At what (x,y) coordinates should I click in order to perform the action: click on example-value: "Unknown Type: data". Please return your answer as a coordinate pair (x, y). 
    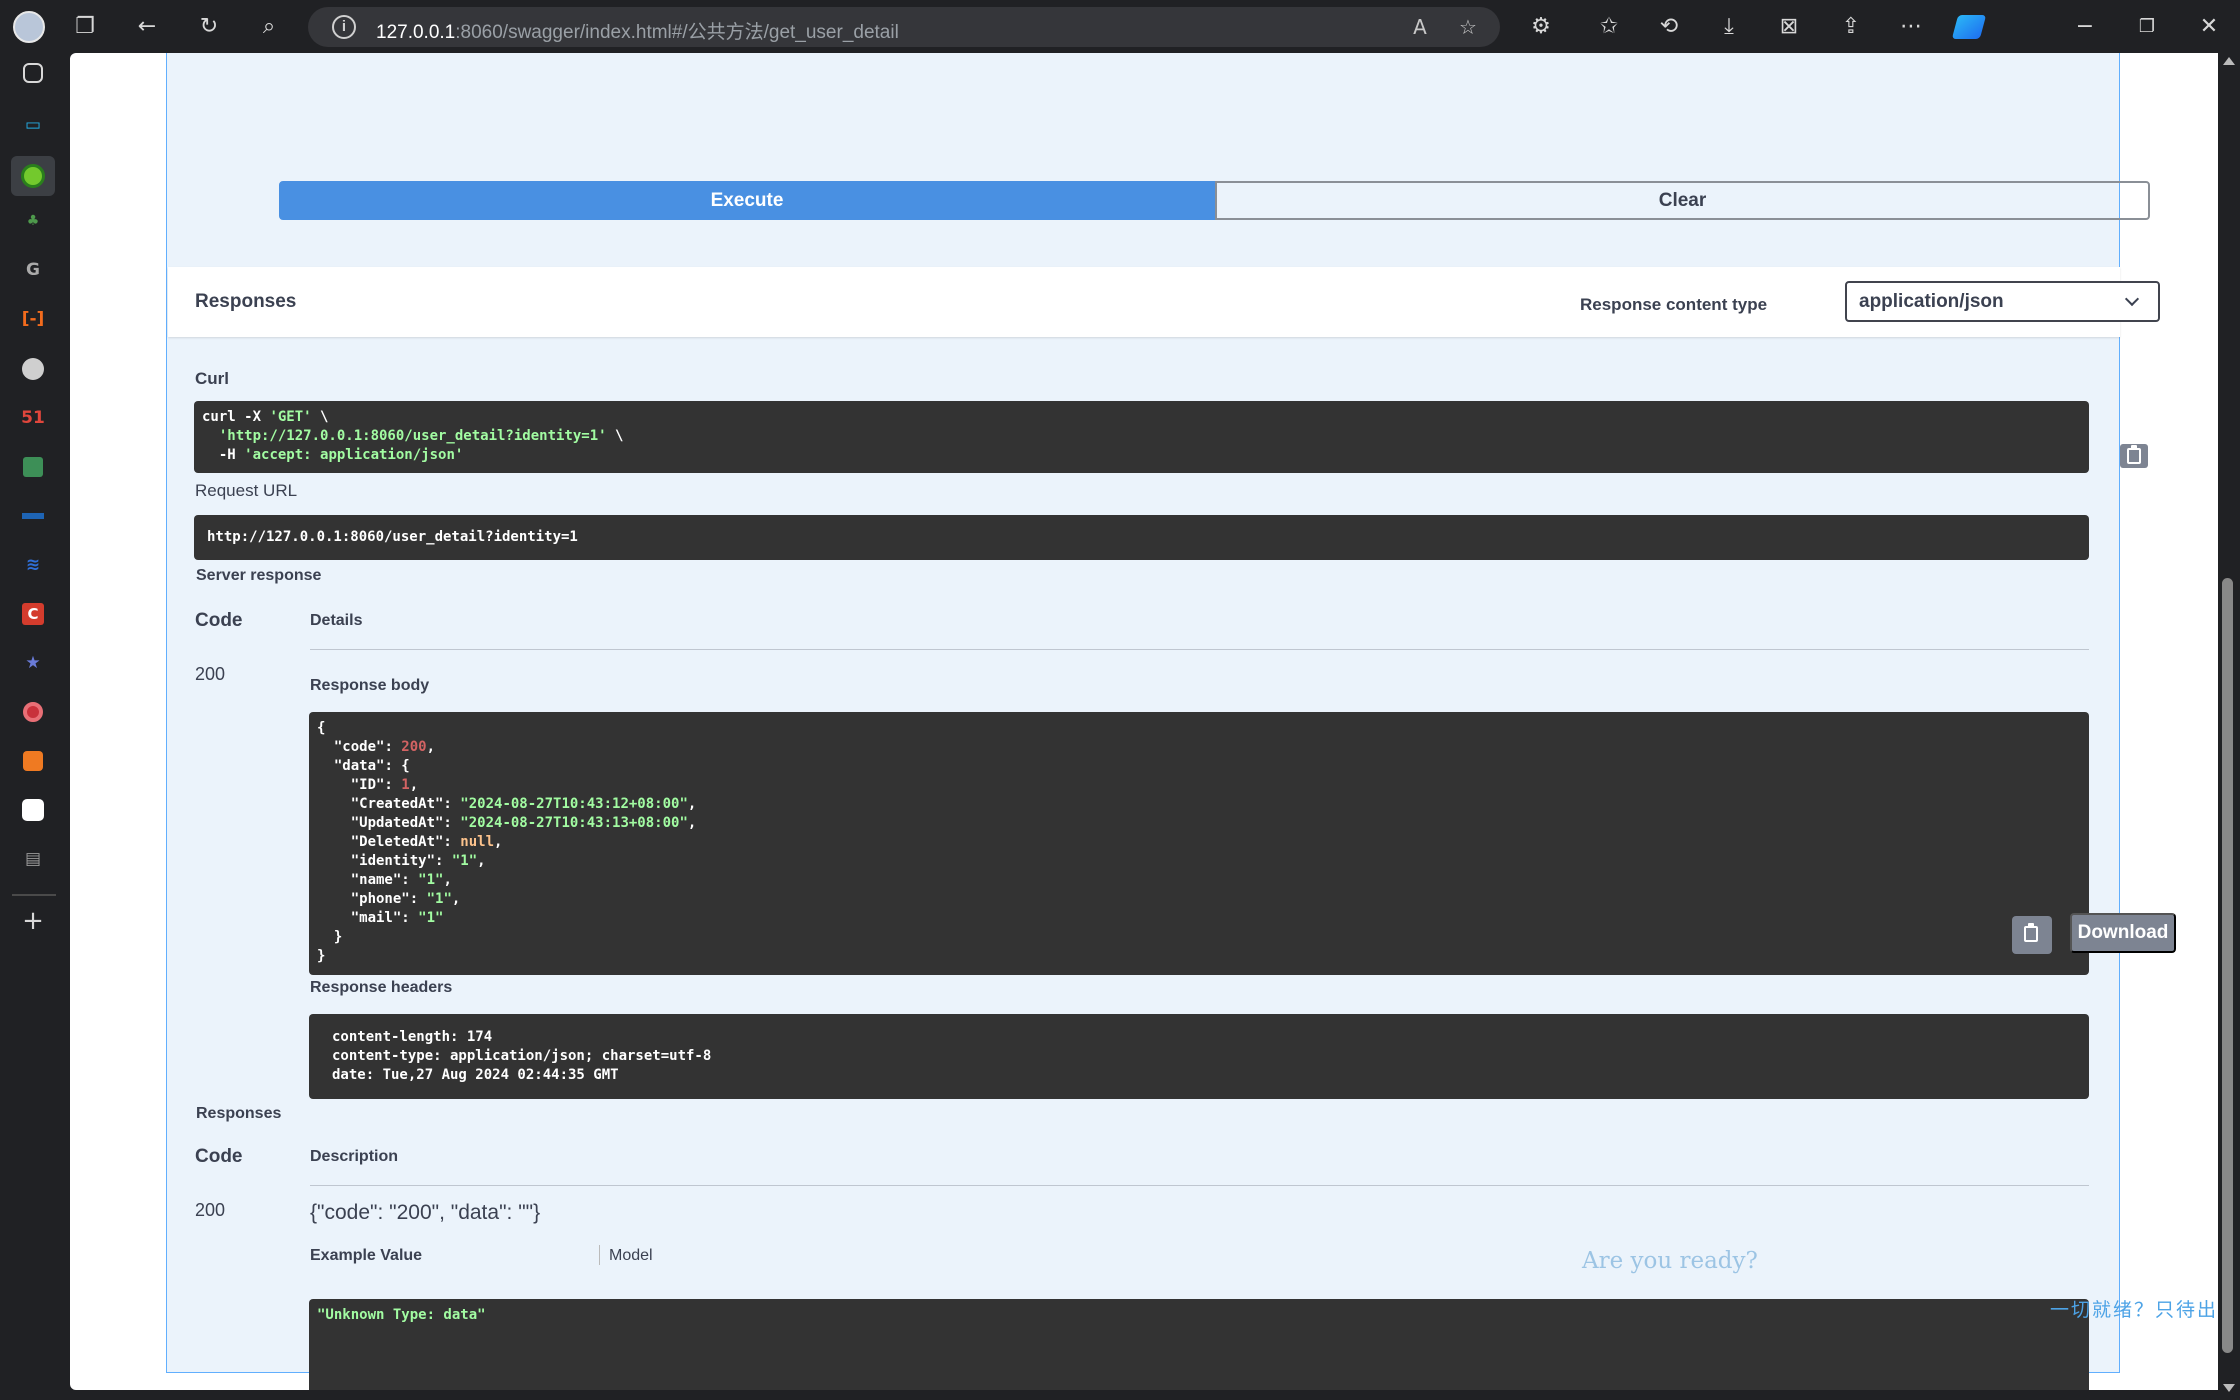
    Looking at the image, I should click on (1199, 1344).